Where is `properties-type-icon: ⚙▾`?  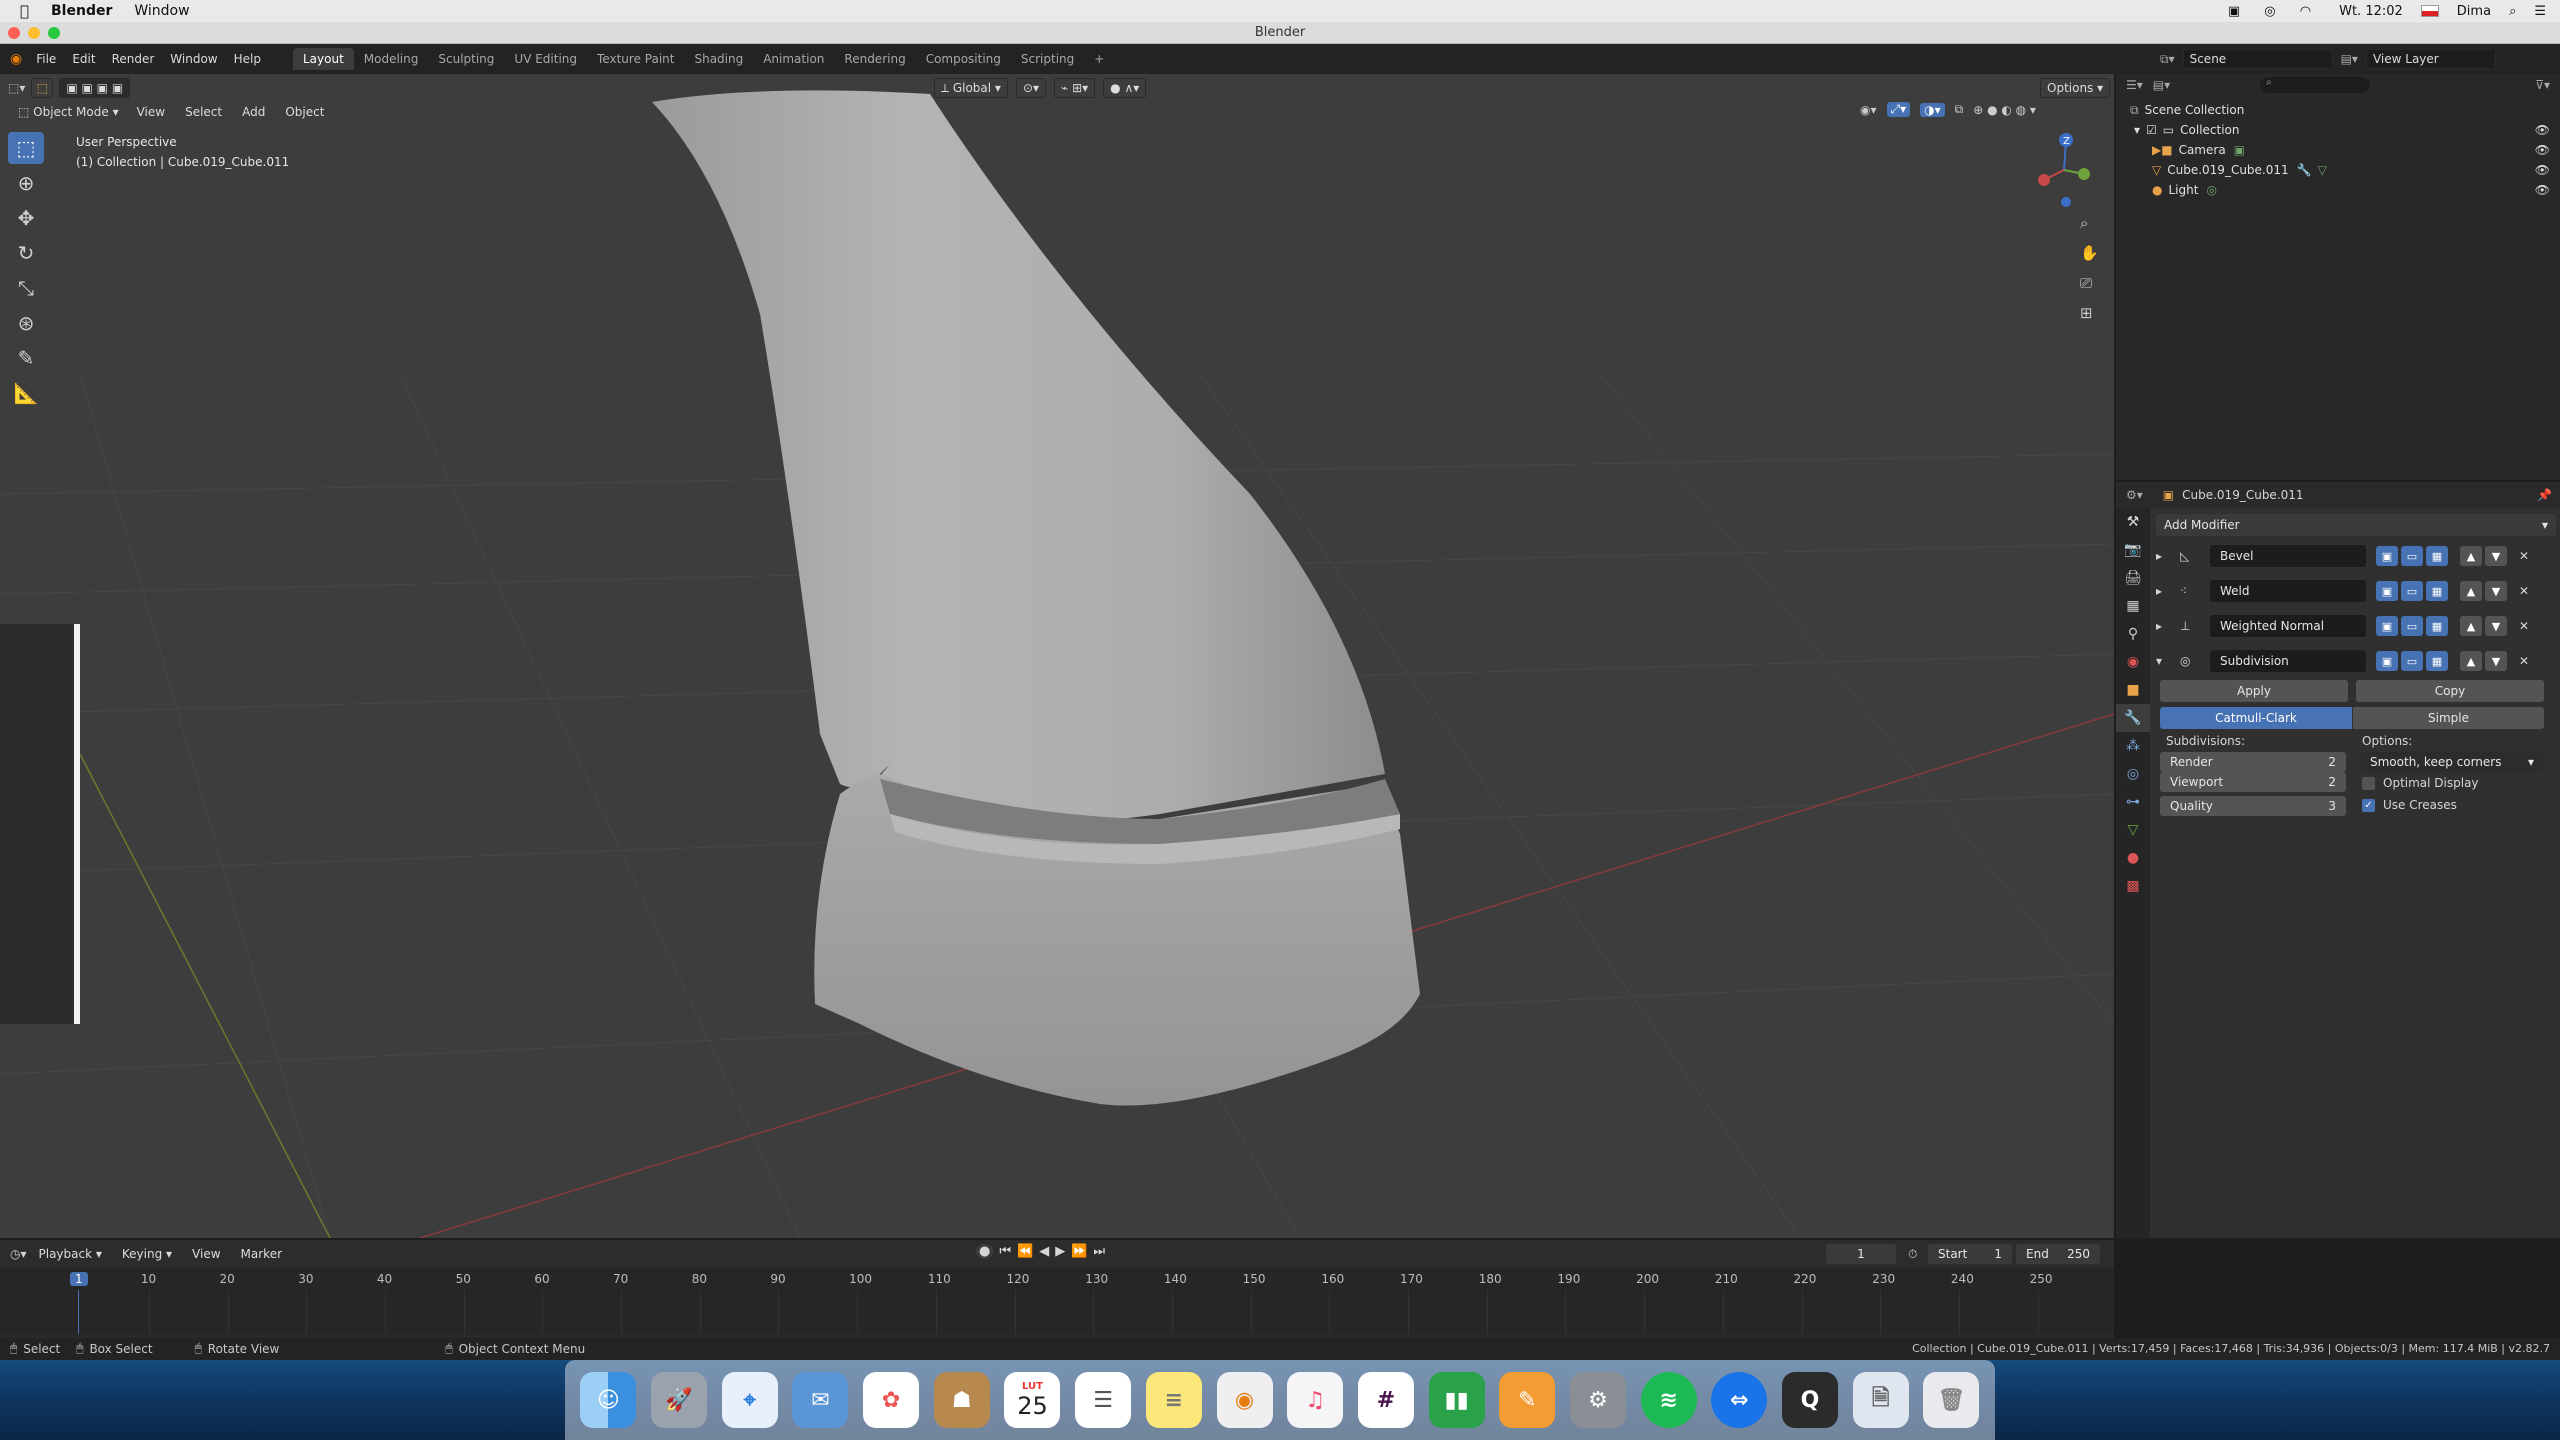
properties-type-icon: ⚙▾ is located at coordinates (2134, 495).